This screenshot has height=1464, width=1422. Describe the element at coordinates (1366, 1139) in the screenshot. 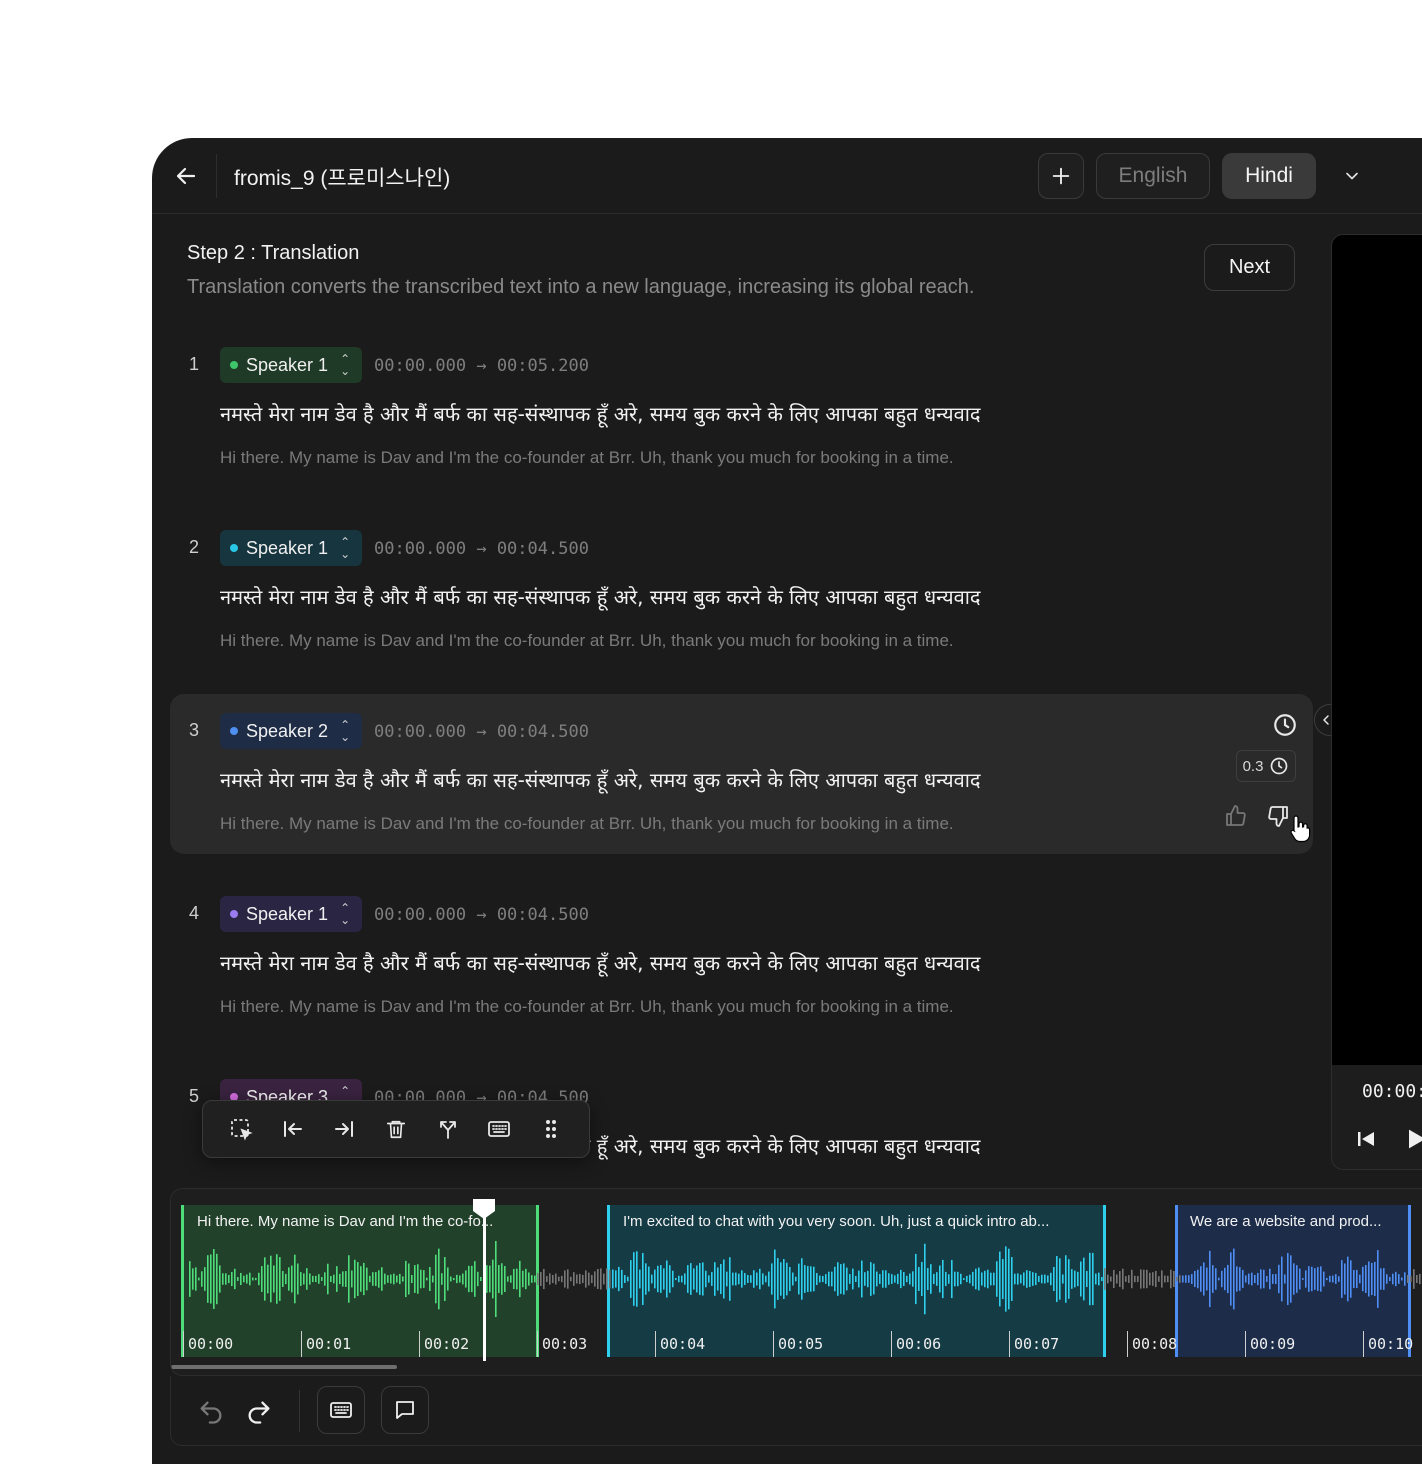

I see `skip-back-icon` at that location.